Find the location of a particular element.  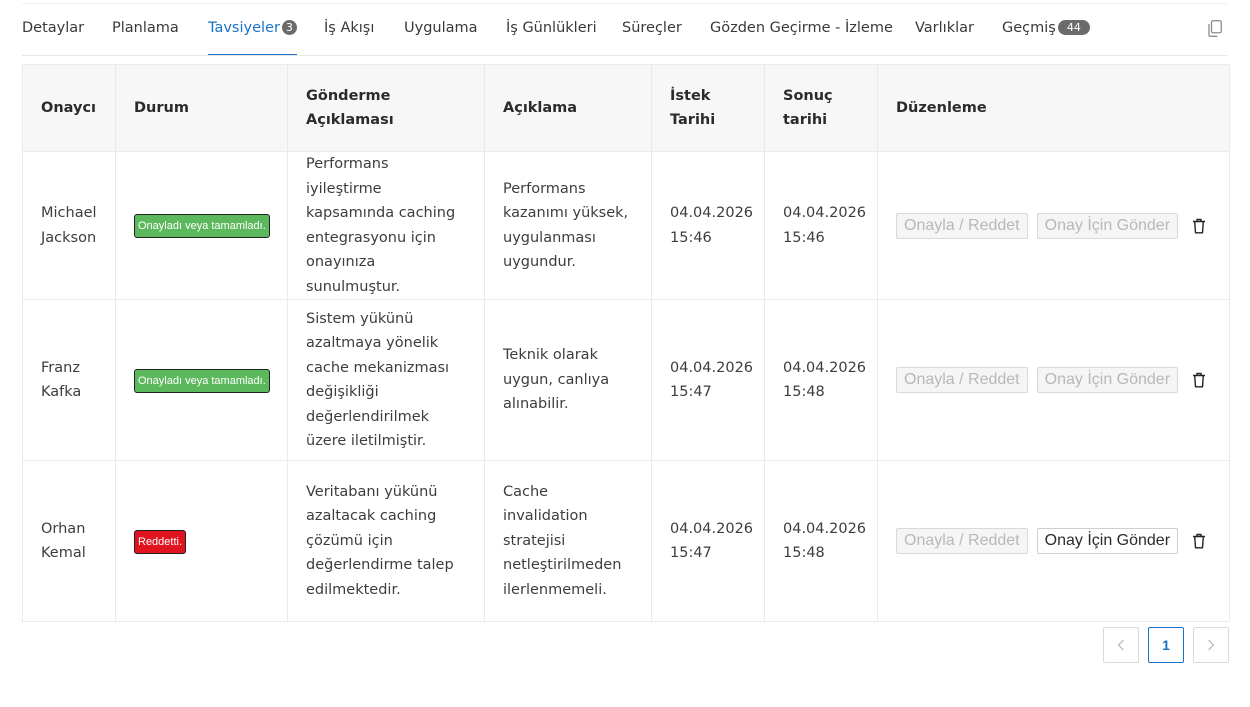

pagination-next-button is located at coordinates (1211, 645).